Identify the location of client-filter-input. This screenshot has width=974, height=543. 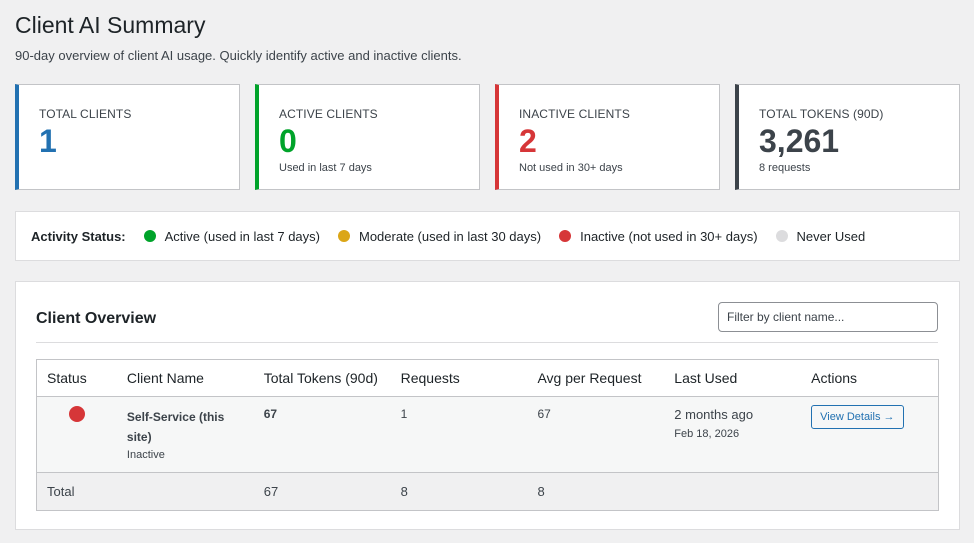
(828, 317).